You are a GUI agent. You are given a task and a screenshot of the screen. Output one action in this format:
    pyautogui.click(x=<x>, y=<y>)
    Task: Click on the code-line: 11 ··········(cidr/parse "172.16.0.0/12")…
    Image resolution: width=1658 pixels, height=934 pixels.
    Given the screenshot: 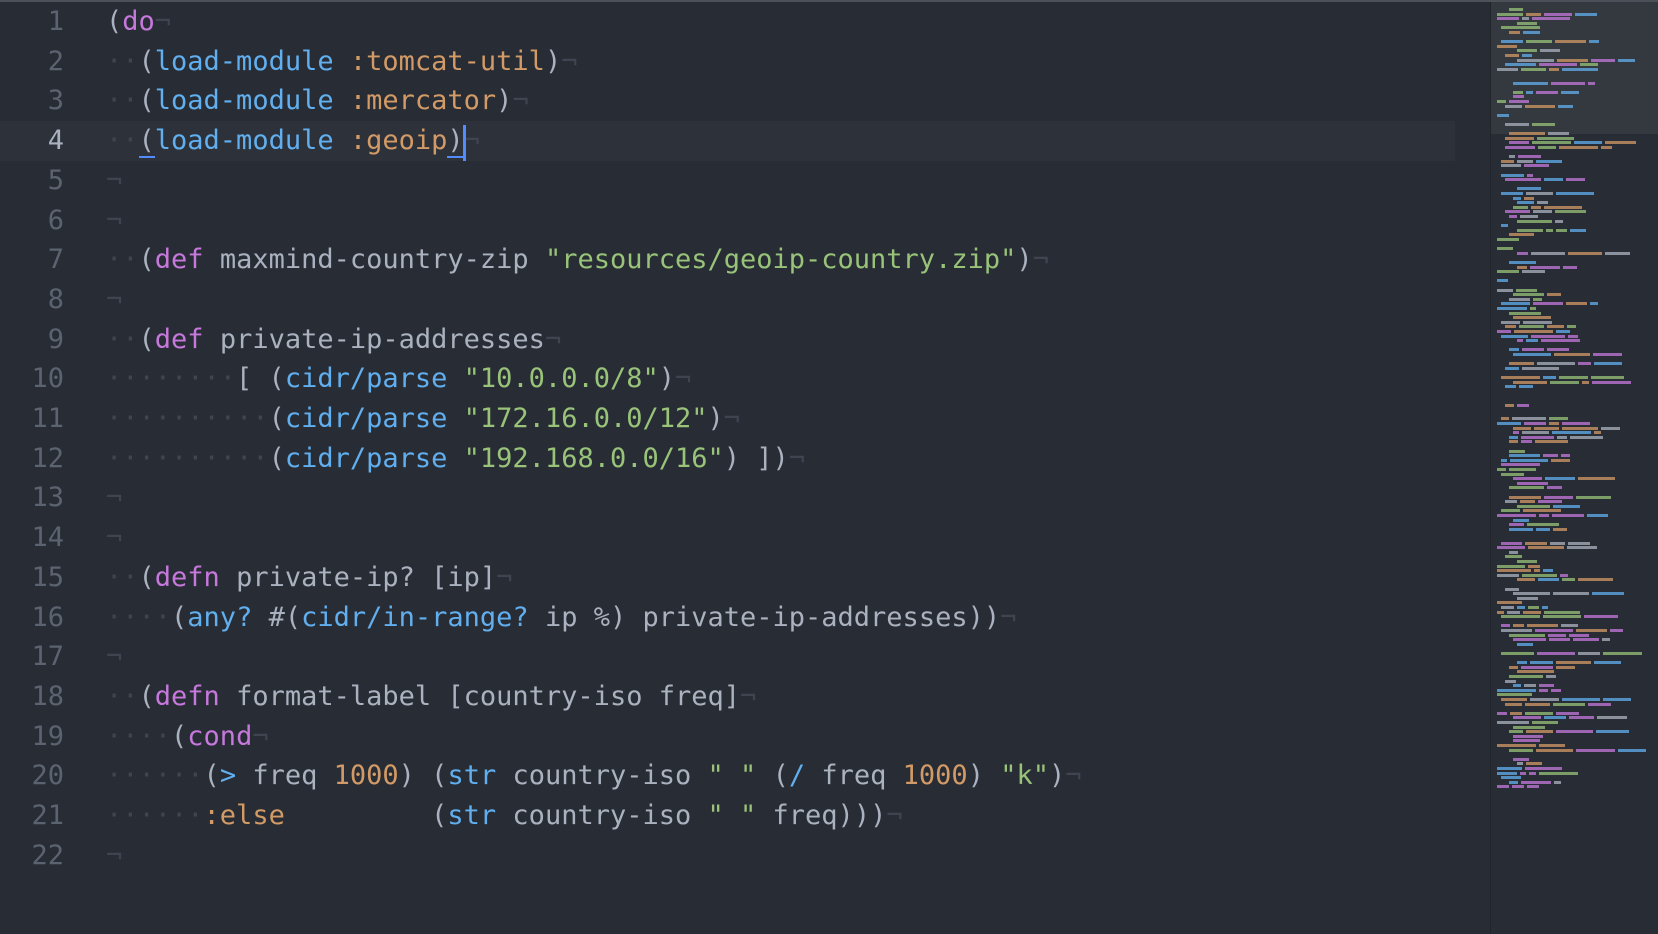 What is the action you would take?
    pyautogui.click(x=727, y=419)
    